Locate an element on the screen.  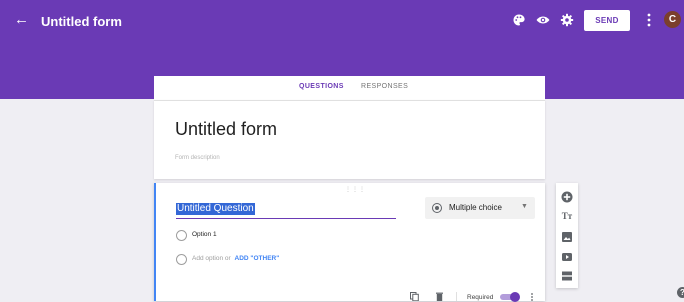
avatar: C is located at coordinates (672, 19).